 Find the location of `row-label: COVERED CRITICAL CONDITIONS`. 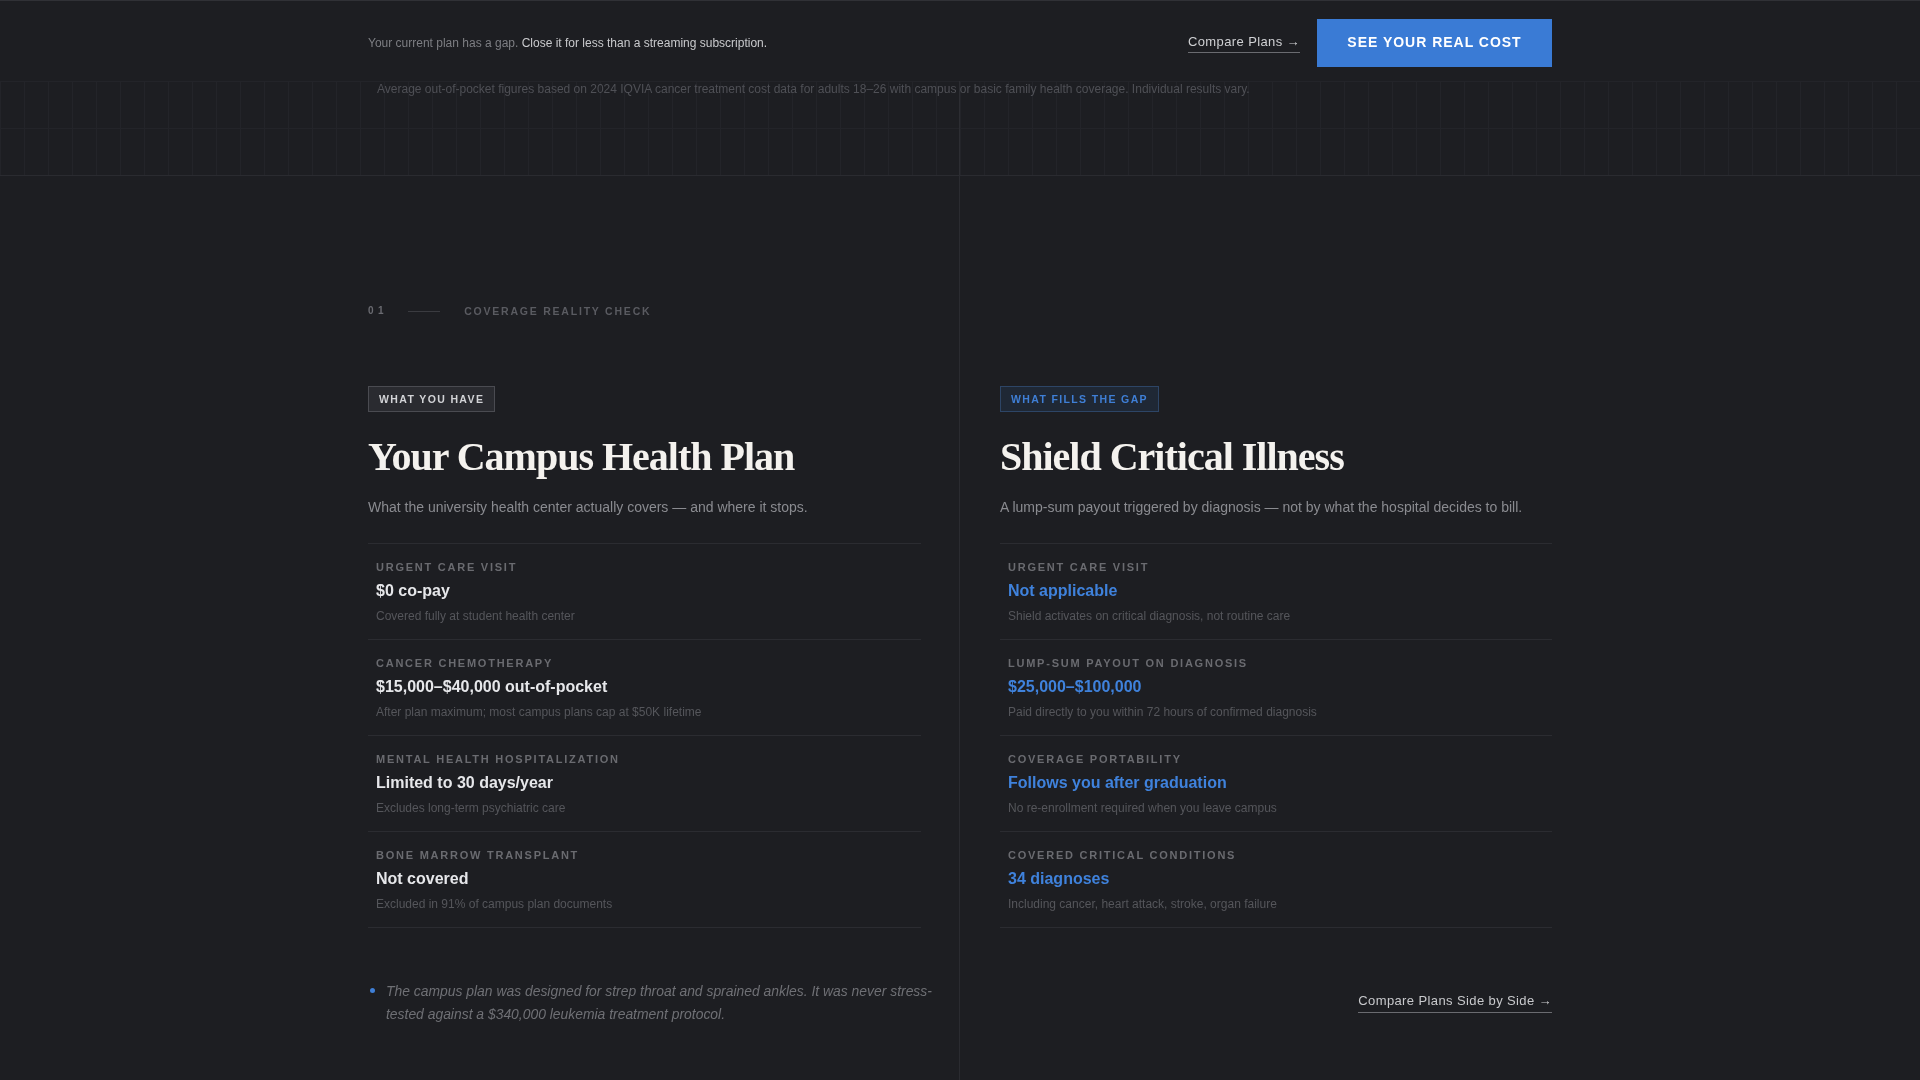

row-label: COVERED CRITICAL CONDITIONS is located at coordinates (1122, 855).